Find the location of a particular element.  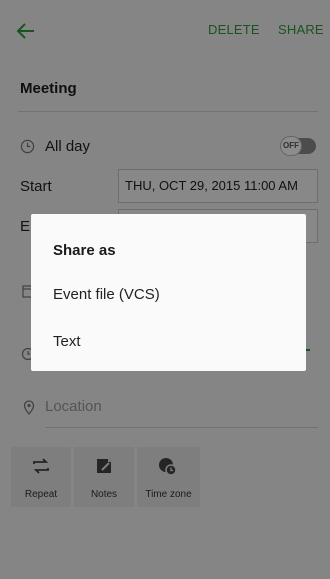

share-option-text: Text is located at coordinates (67, 341).